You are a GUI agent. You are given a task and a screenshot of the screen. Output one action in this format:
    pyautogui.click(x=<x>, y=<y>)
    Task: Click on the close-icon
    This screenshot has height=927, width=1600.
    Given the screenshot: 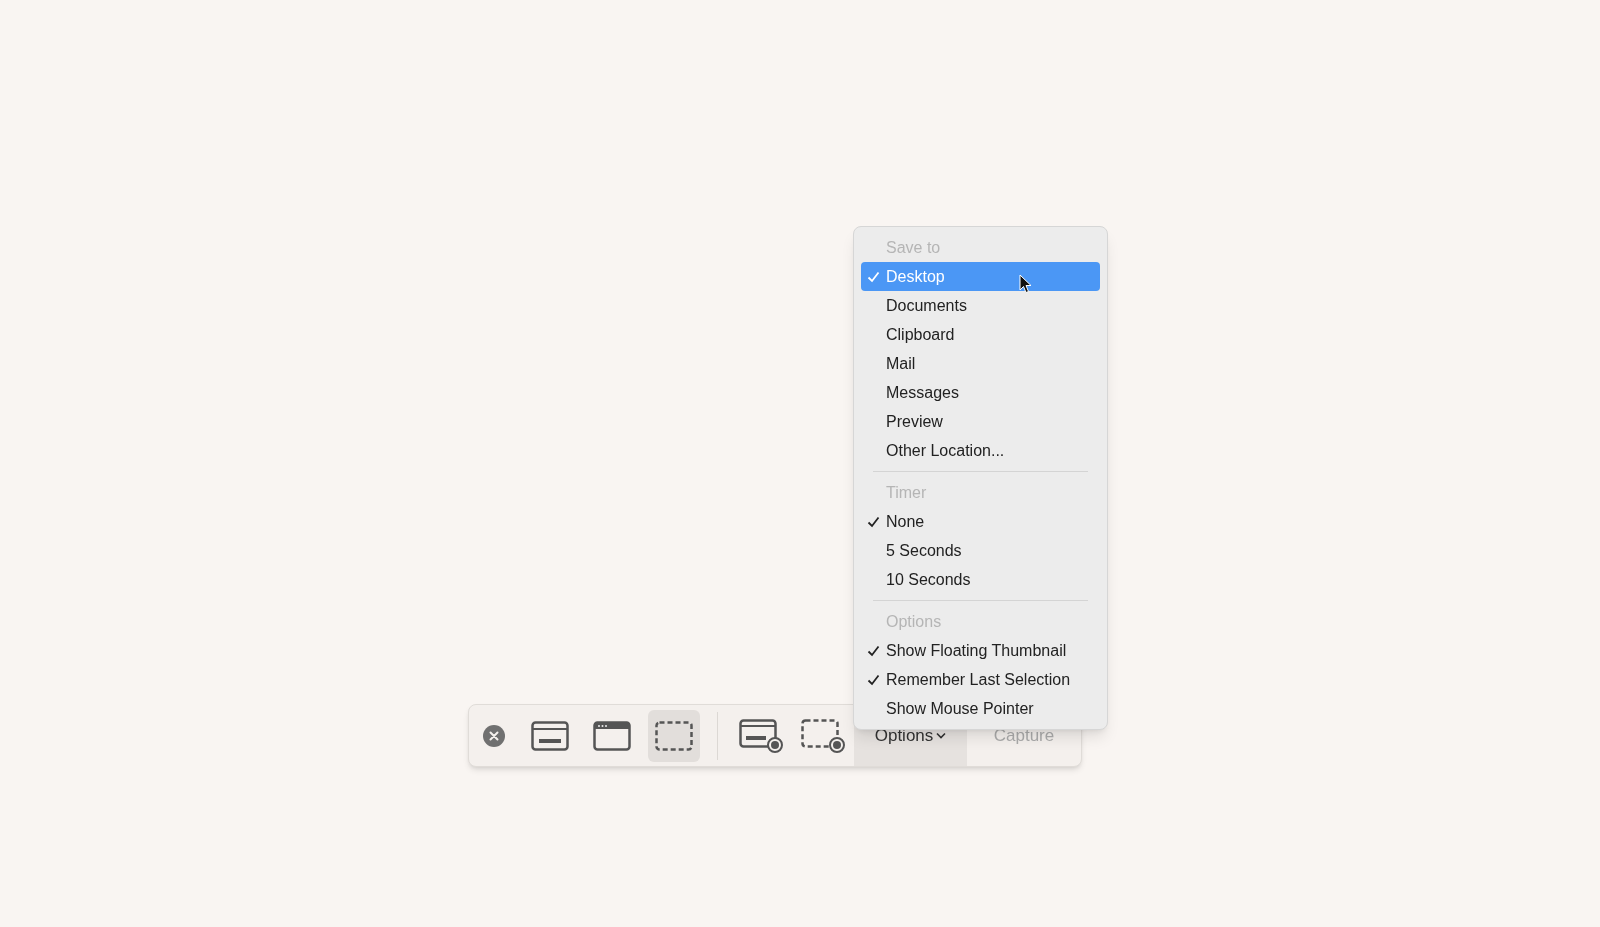 What is the action you would take?
    pyautogui.click(x=494, y=735)
    